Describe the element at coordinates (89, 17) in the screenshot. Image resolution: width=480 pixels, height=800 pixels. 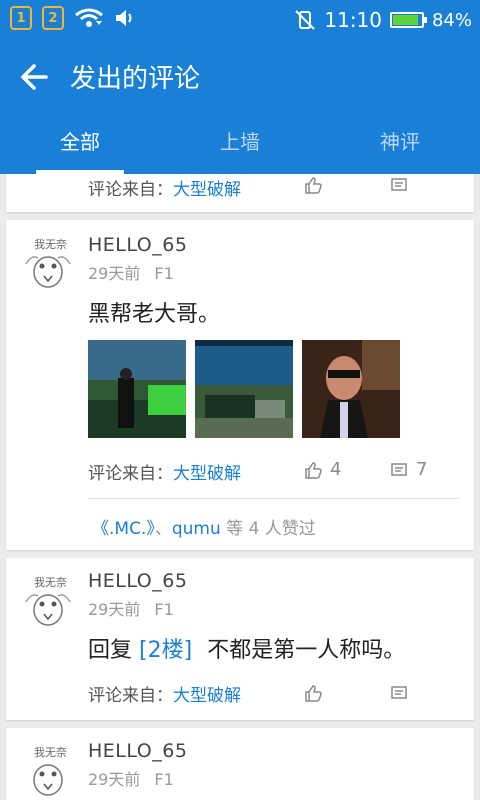
I see `wifi-icon` at that location.